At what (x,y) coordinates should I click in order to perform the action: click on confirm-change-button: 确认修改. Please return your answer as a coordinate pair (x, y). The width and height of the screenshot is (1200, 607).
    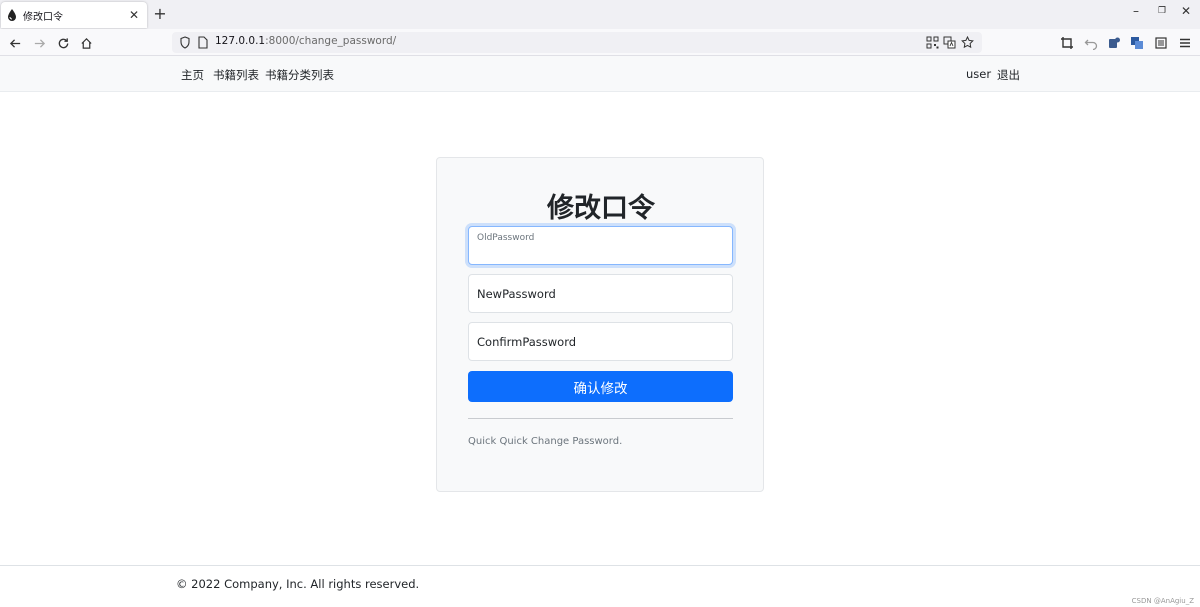
    Looking at the image, I should click on (600, 386).